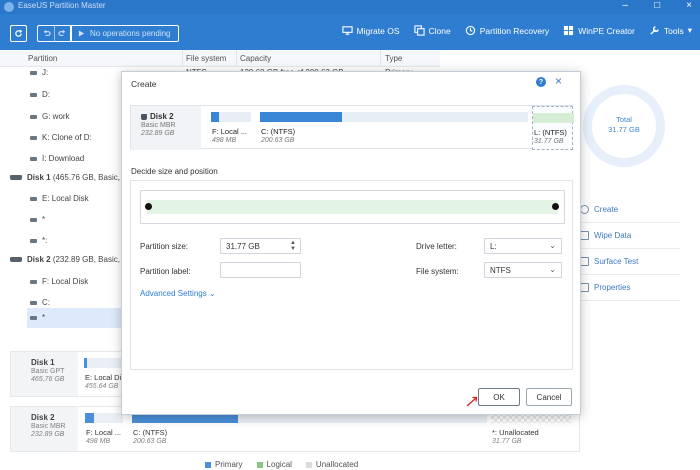  I want to click on advanced-settings-link: Advanced Settings ⌄, so click(178, 293).